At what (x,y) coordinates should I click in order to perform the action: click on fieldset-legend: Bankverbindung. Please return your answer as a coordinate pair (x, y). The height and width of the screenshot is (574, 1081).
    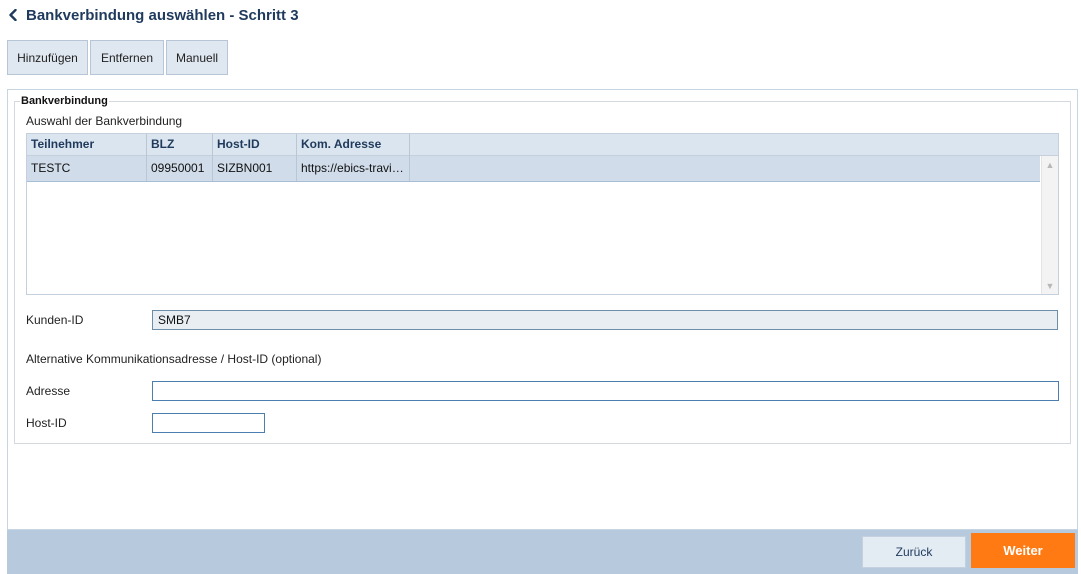
    Looking at the image, I should click on (64, 101).